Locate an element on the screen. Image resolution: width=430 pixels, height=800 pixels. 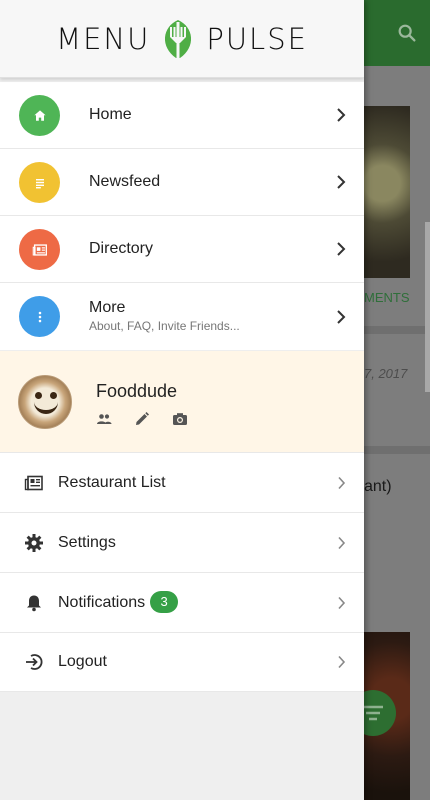
brand-logo: MENU PULSE is located at coordinates (182, 39).